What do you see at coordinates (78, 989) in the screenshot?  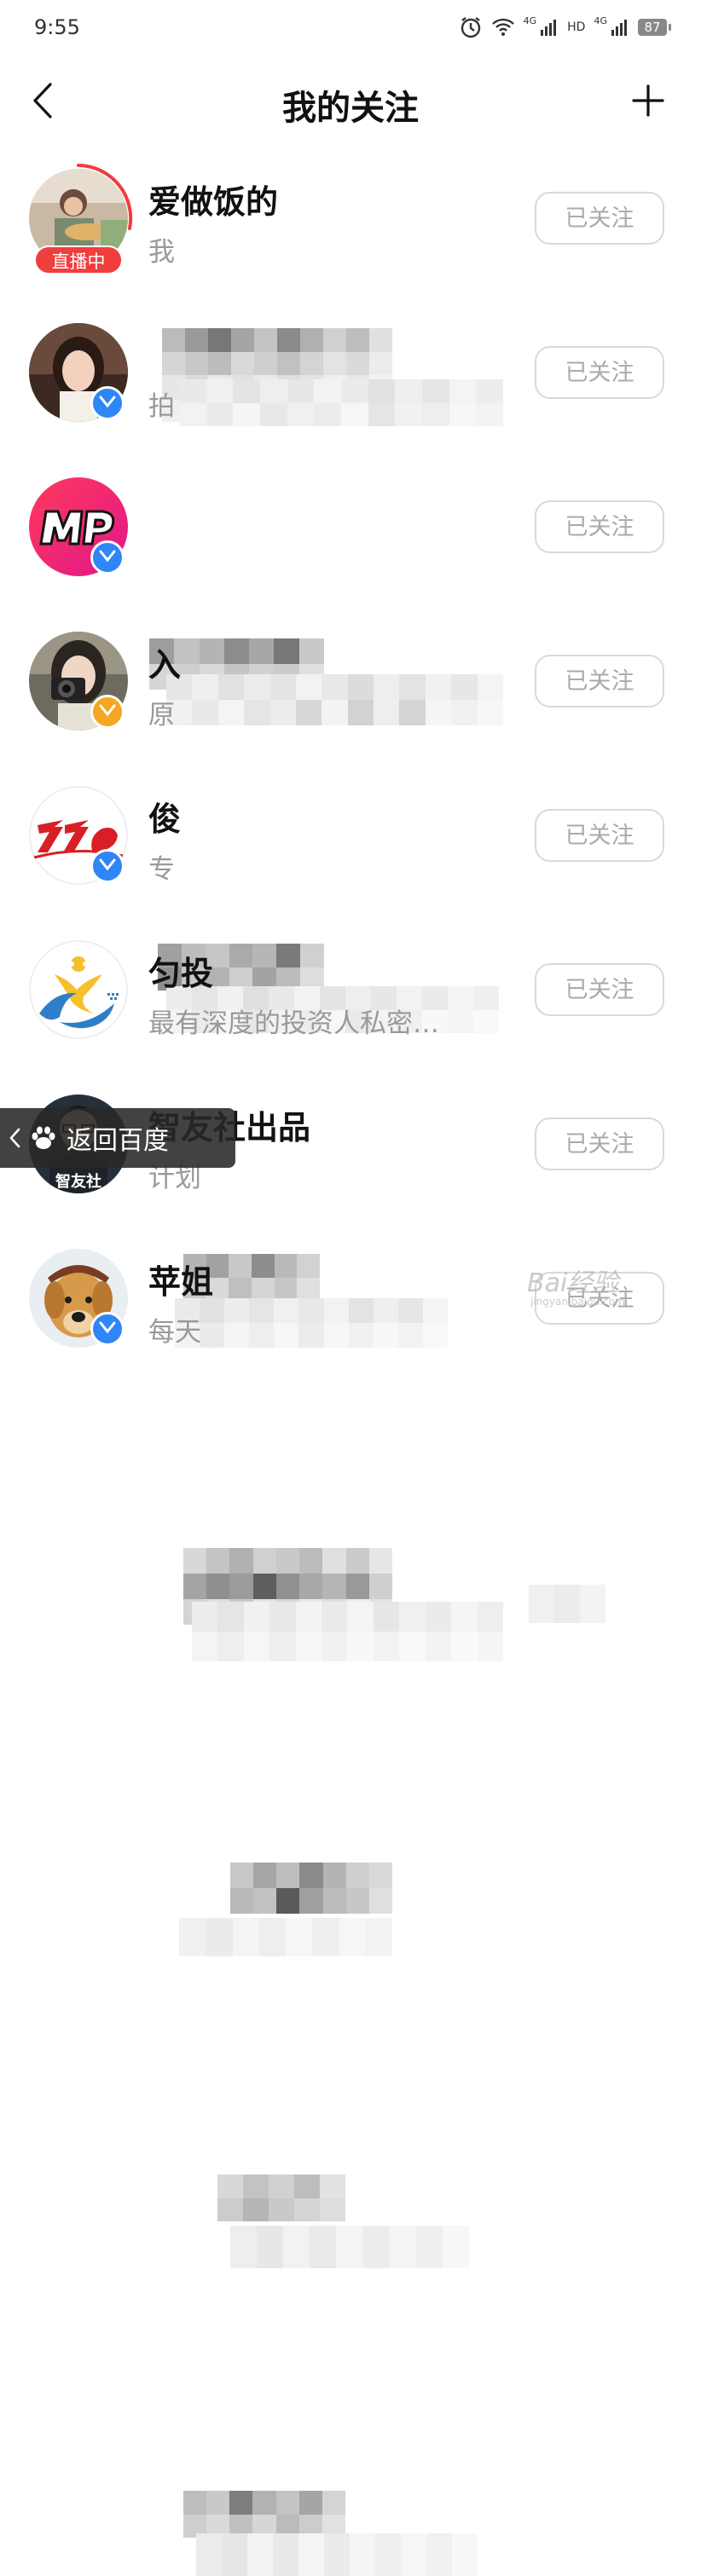 I see `avatar` at bounding box center [78, 989].